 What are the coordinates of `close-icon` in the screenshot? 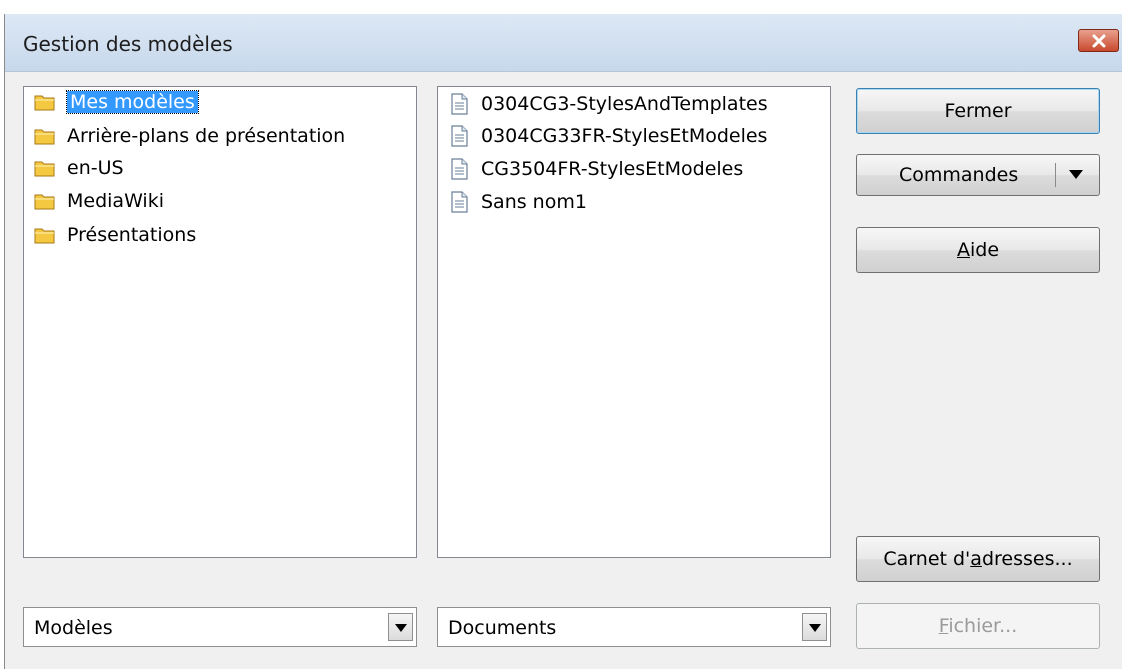 It's located at (1099, 41).